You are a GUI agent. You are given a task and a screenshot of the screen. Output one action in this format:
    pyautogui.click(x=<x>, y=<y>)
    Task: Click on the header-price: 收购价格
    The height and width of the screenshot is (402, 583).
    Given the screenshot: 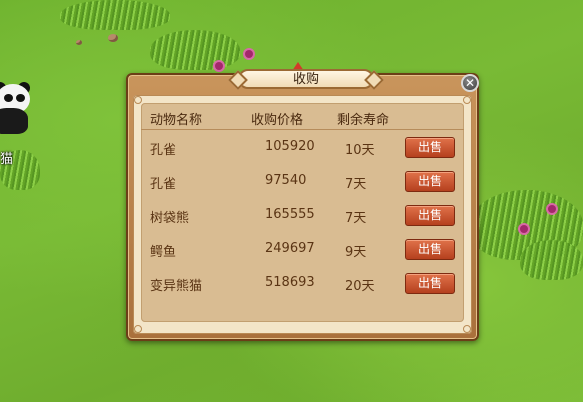 What is the action you would take?
    pyautogui.click(x=277, y=120)
    